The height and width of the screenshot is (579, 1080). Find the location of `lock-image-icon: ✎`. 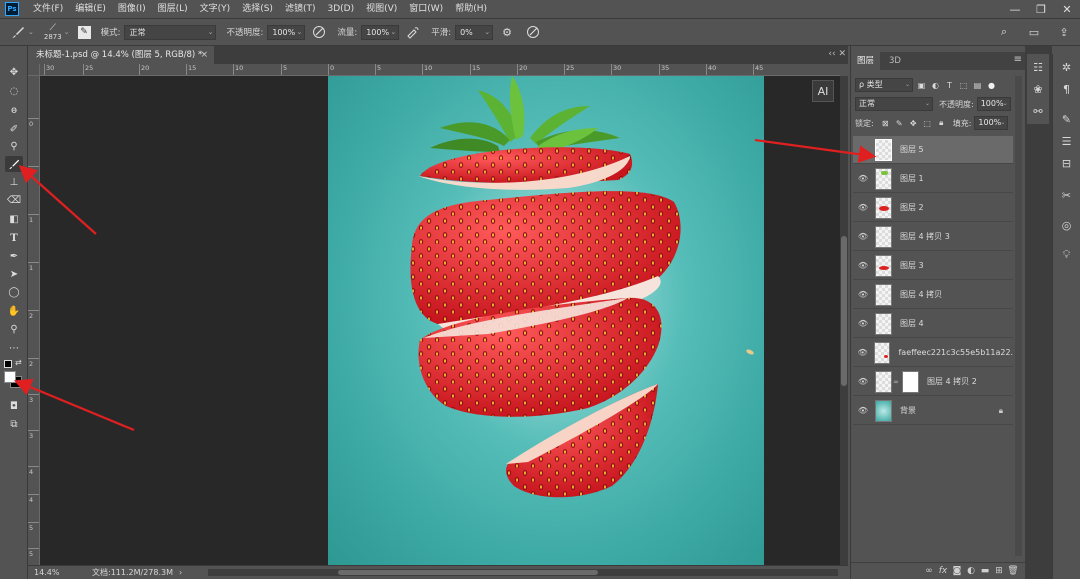

lock-image-icon: ✎ is located at coordinates (899, 123).